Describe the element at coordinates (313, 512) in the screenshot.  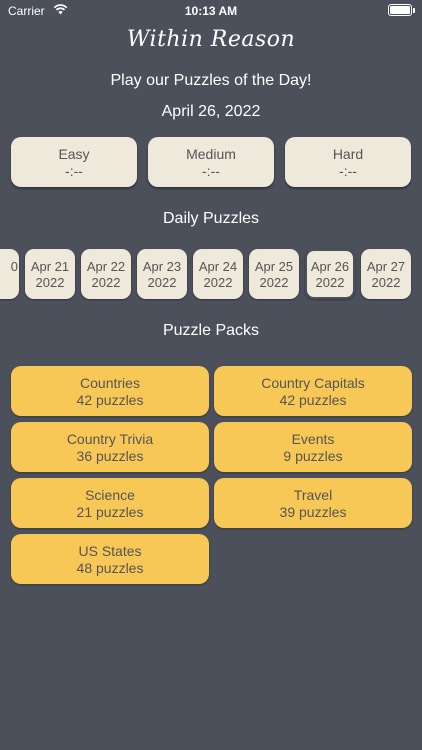
I see `pack-count: 39 puzzles` at that location.